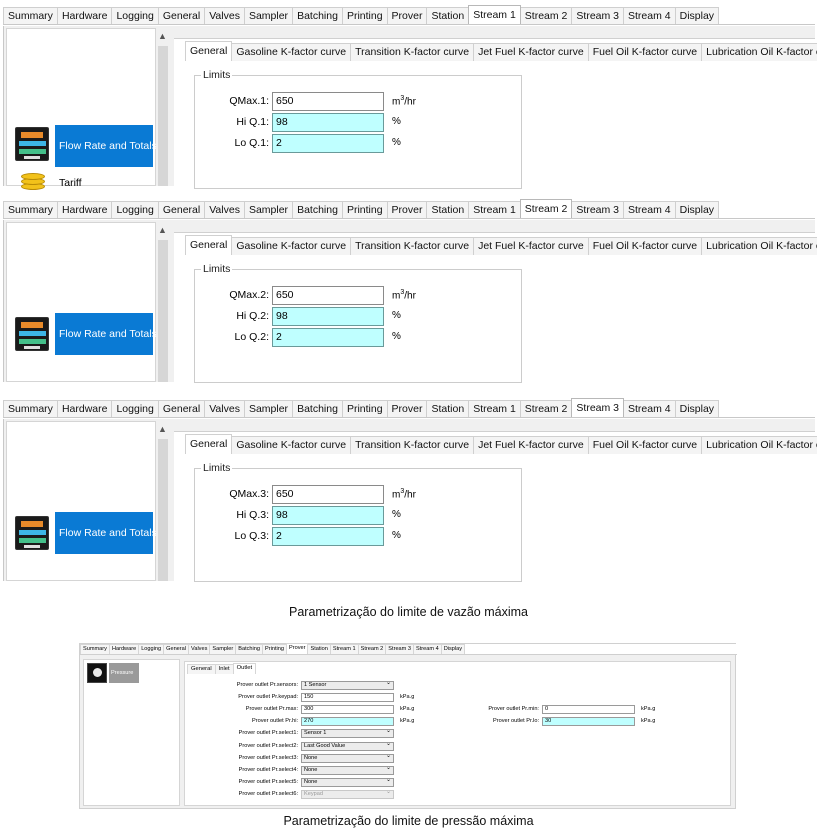  Describe the element at coordinates (347, 698) in the screenshot. I see `mini-input: 150` at that location.